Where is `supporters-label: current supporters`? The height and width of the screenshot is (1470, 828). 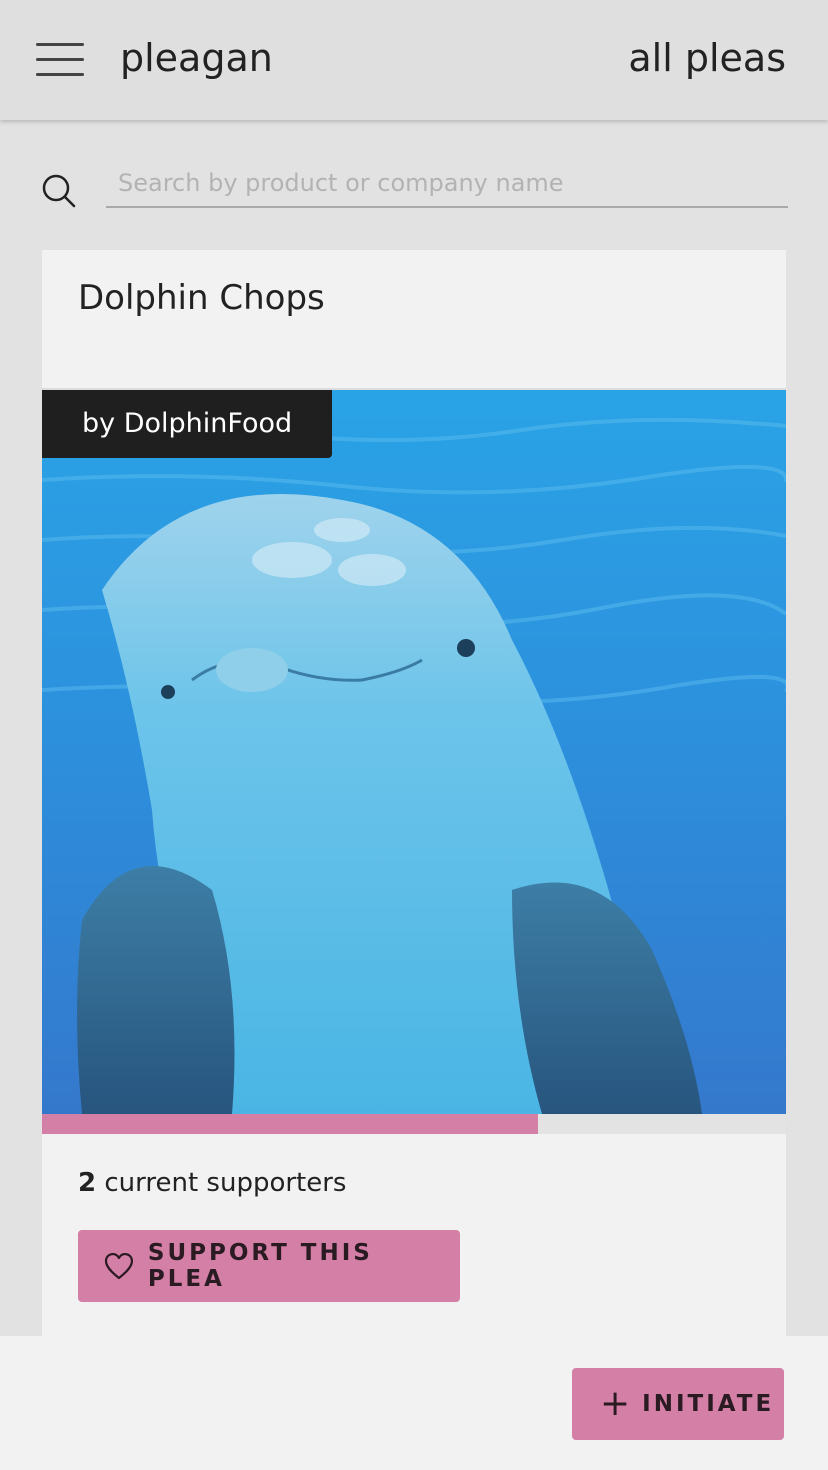 supporters-label: current supporters is located at coordinates (221, 1183).